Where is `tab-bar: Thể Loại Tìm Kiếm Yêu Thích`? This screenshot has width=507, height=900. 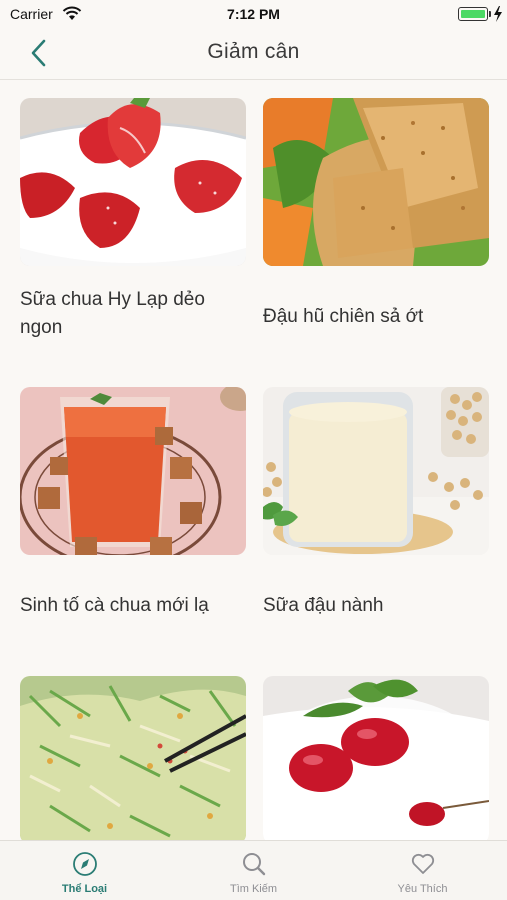
tab-bar: Thể Loại Tìm Kiếm Yêu Thích is located at coordinates (253, 870).